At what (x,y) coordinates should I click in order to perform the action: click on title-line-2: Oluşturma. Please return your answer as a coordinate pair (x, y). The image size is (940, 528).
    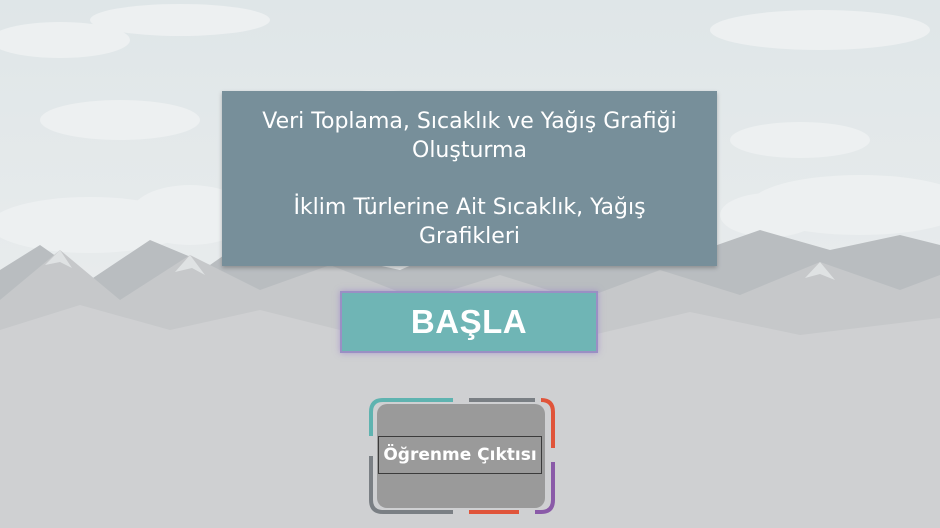
    Looking at the image, I should click on (469, 150).